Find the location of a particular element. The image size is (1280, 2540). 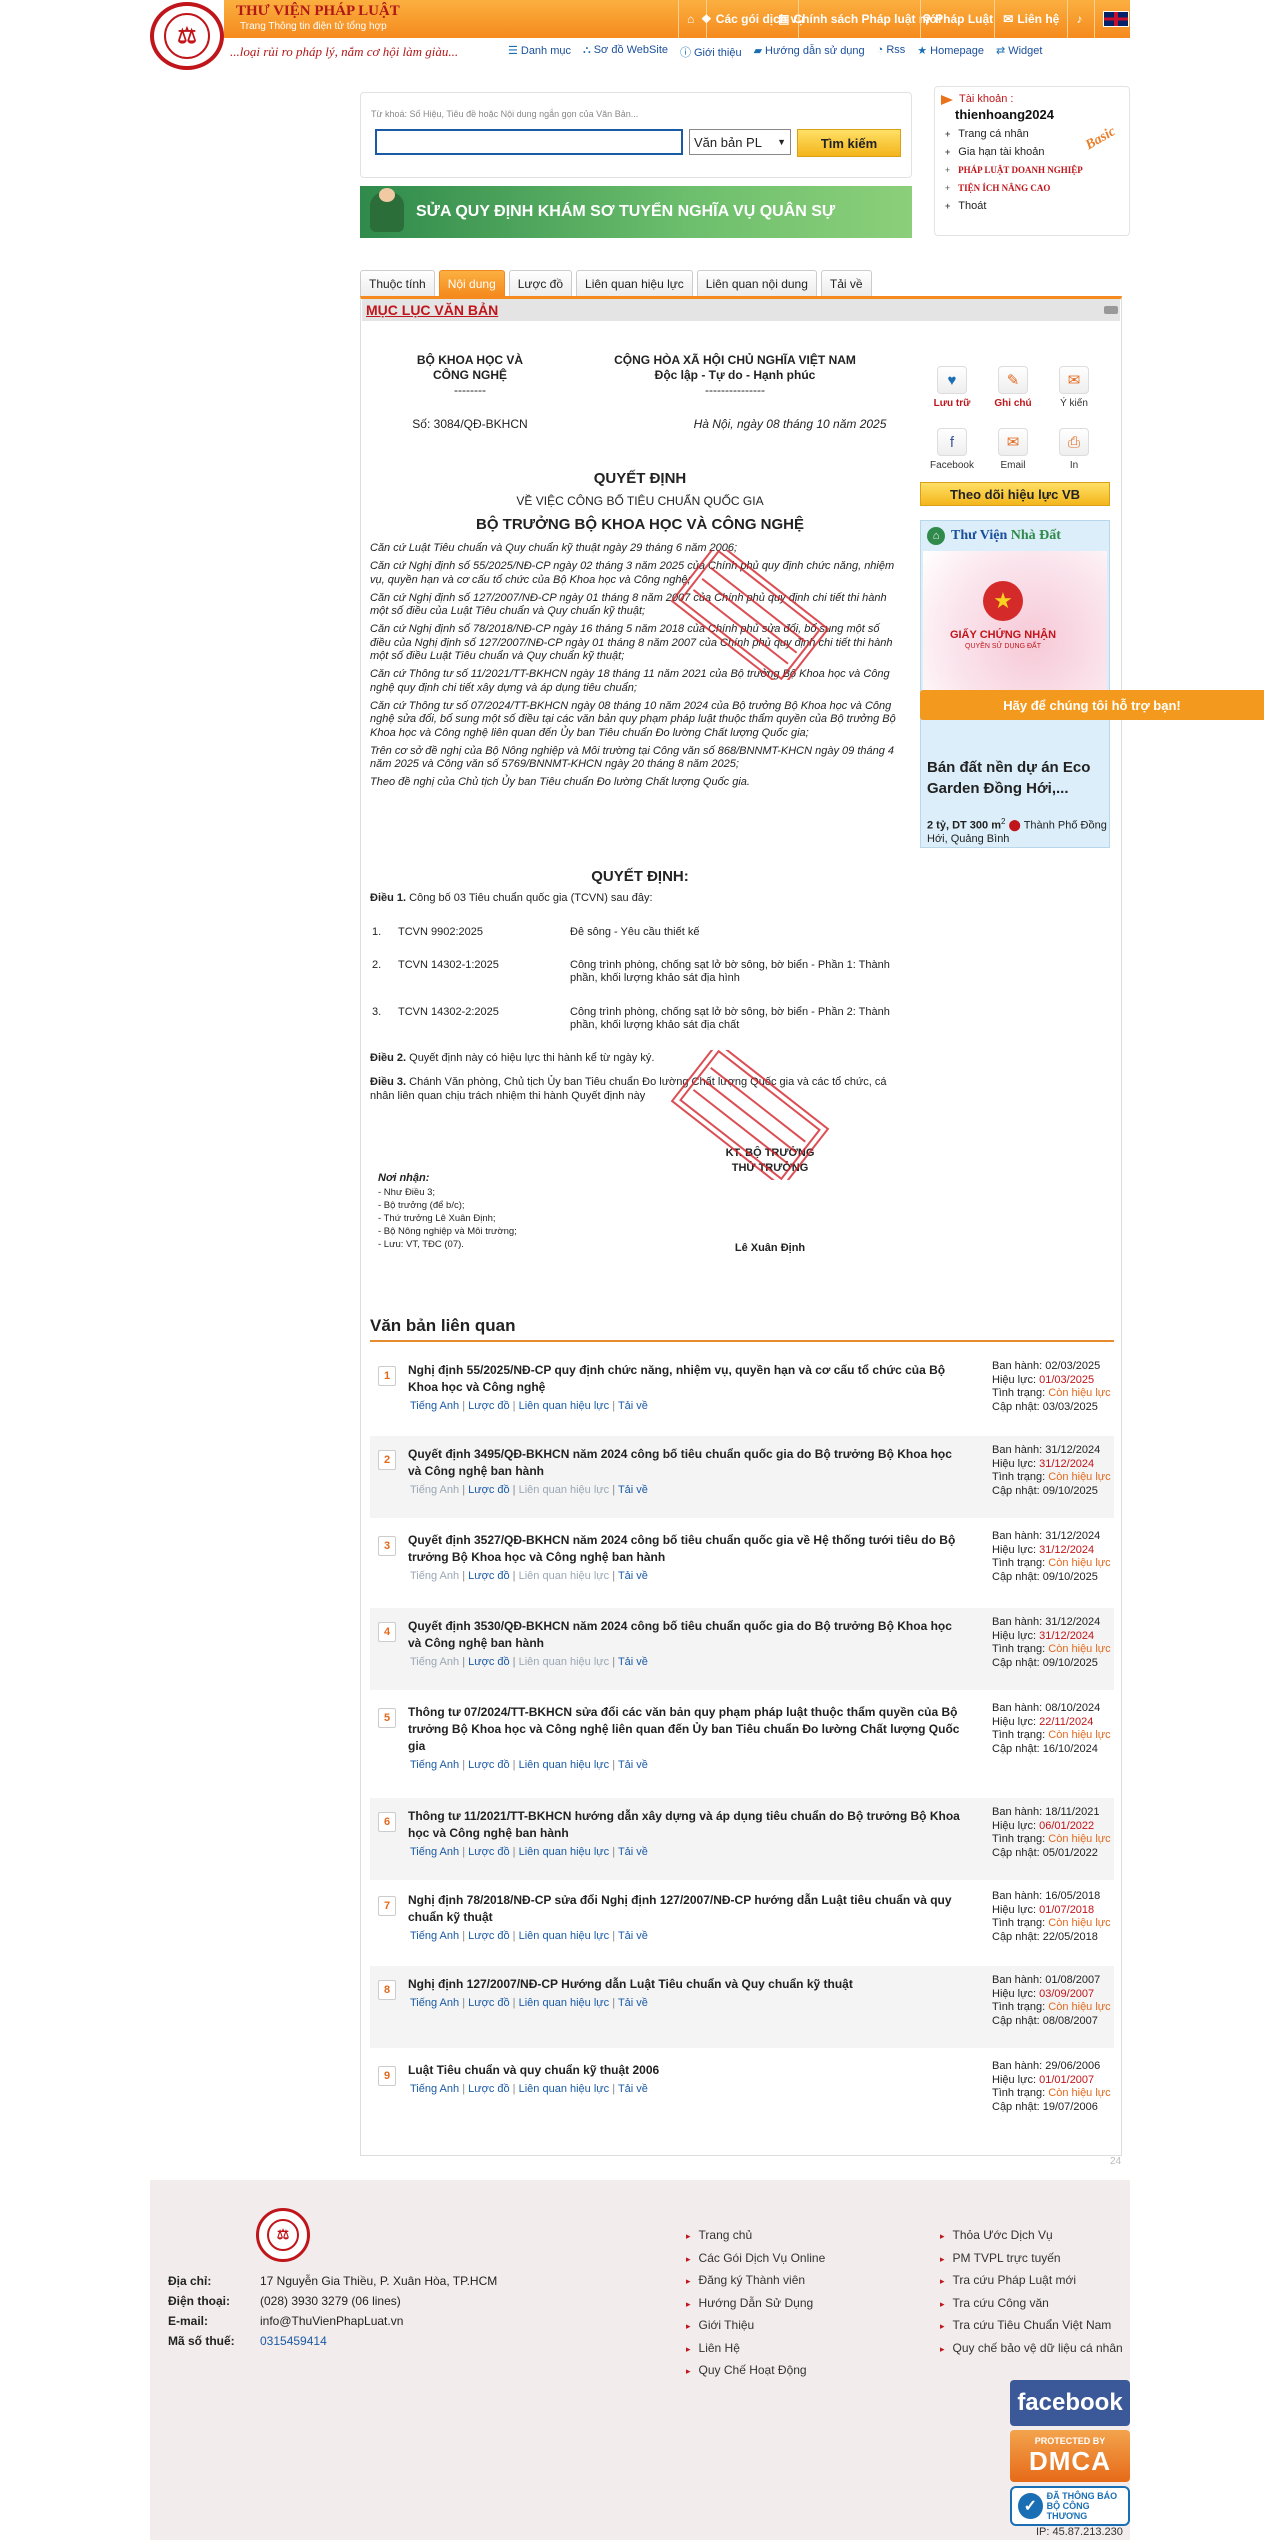

account-menu-item: + Trang cá nhân is located at coordinates (1014, 134).